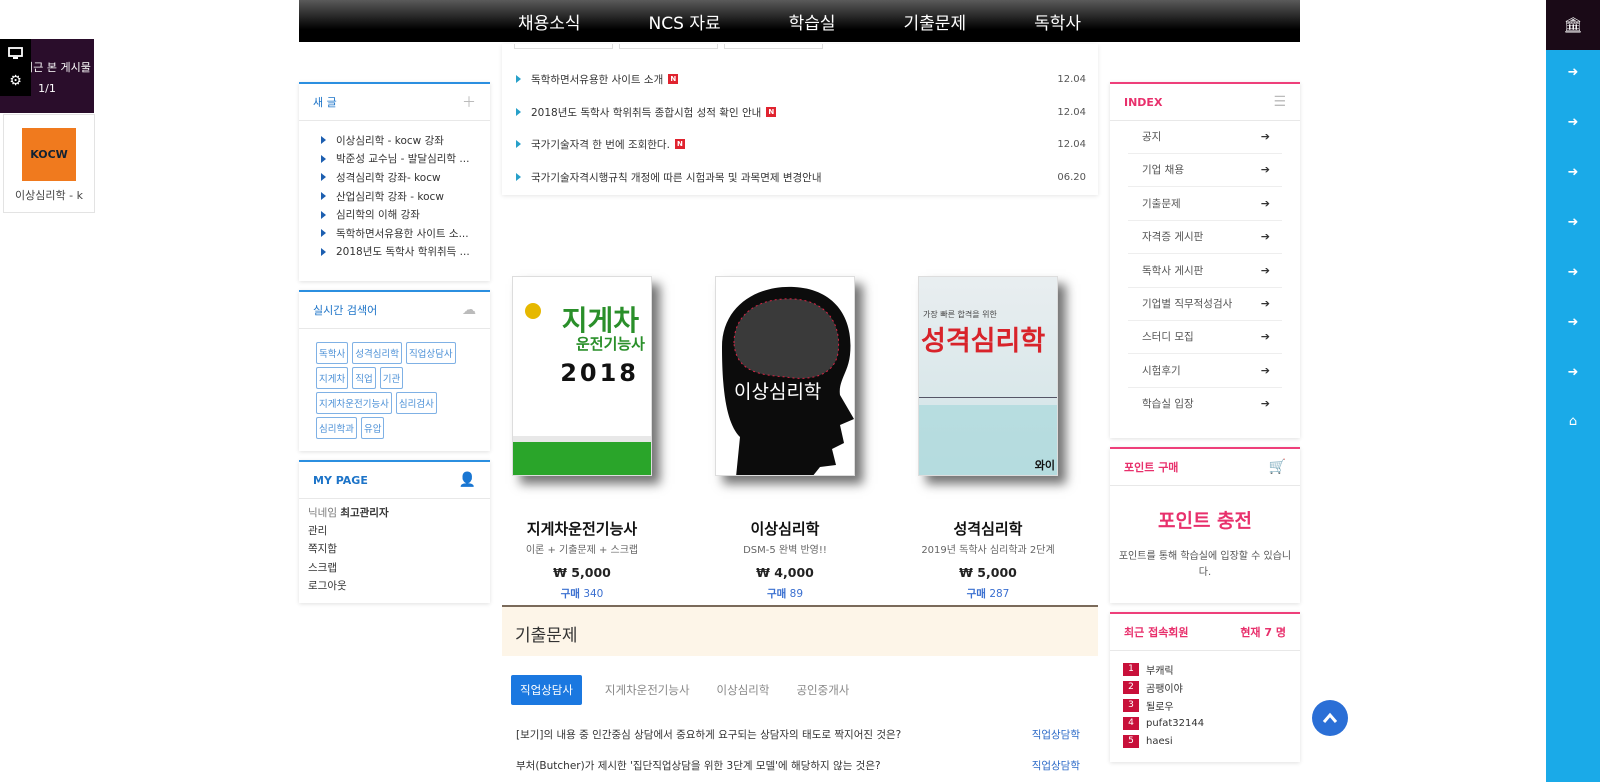 Image resolution: width=1600 pixels, height=782 pixels. What do you see at coordinates (1573, 25) in the screenshot?
I see `institution-icon: 🏛` at bounding box center [1573, 25].